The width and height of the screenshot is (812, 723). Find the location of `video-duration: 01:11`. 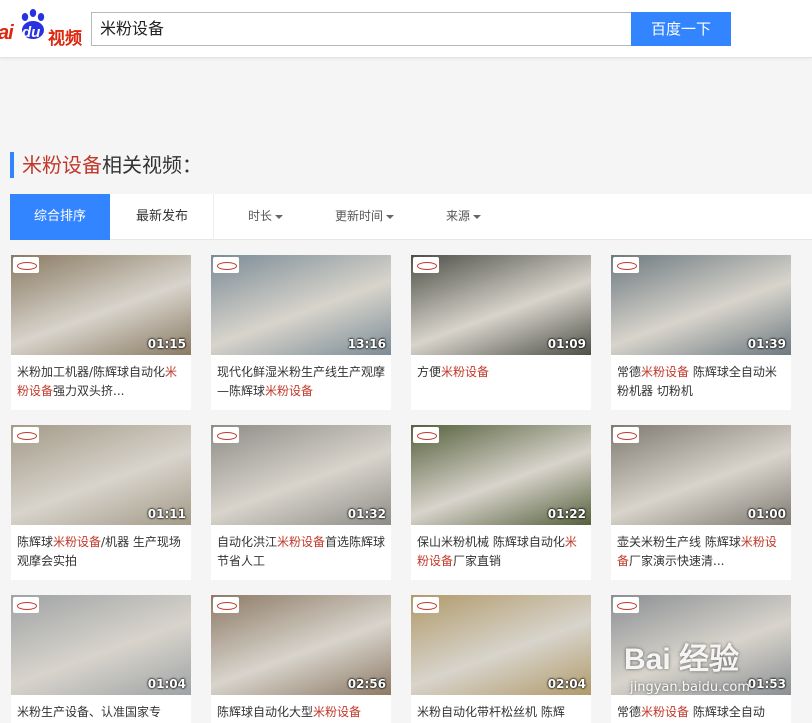

video-duration: 01:11 is located at coordinates (166, 514).